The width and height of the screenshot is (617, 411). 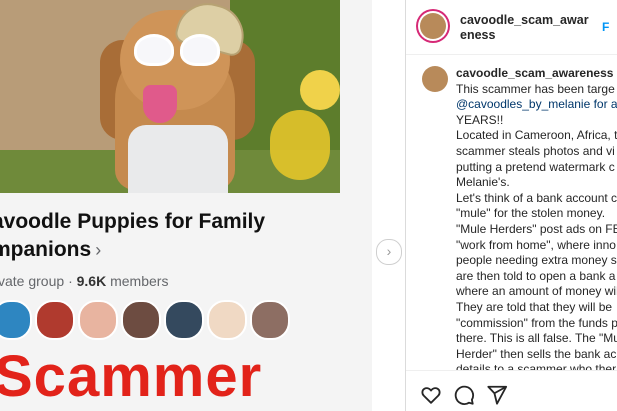 What do you see at coordinates (535, 150) in the screenshot?
I see `caption-line: scammer steals photos and vi` at bounding box center [535, 150].